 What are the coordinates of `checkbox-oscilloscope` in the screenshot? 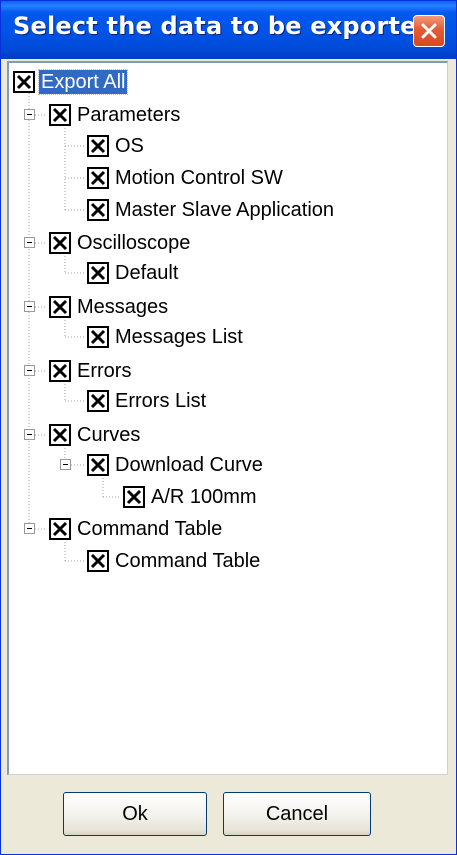 It's located at (60, 243).